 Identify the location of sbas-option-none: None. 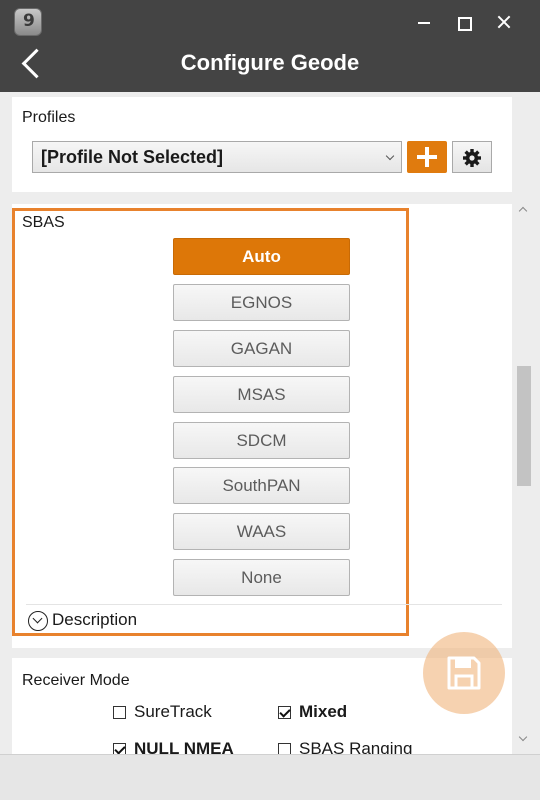
(261, 577).